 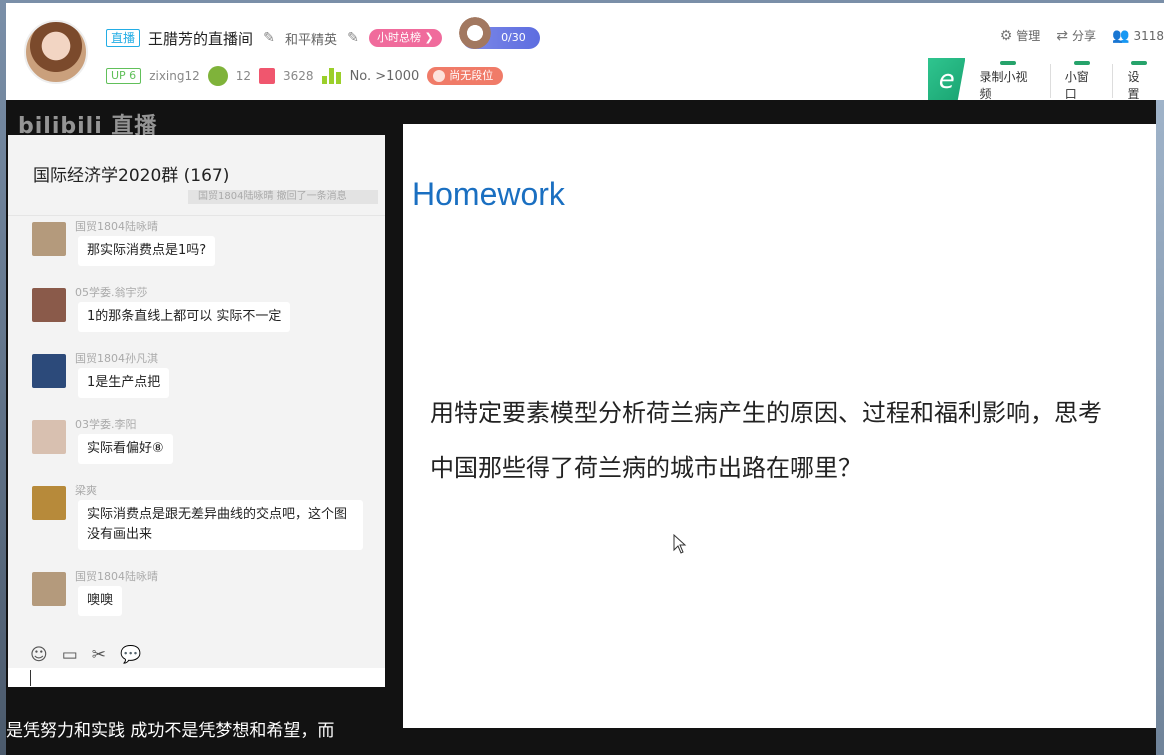 I want to click on edit-title-icon: ✎, so click(x=269, y=38).